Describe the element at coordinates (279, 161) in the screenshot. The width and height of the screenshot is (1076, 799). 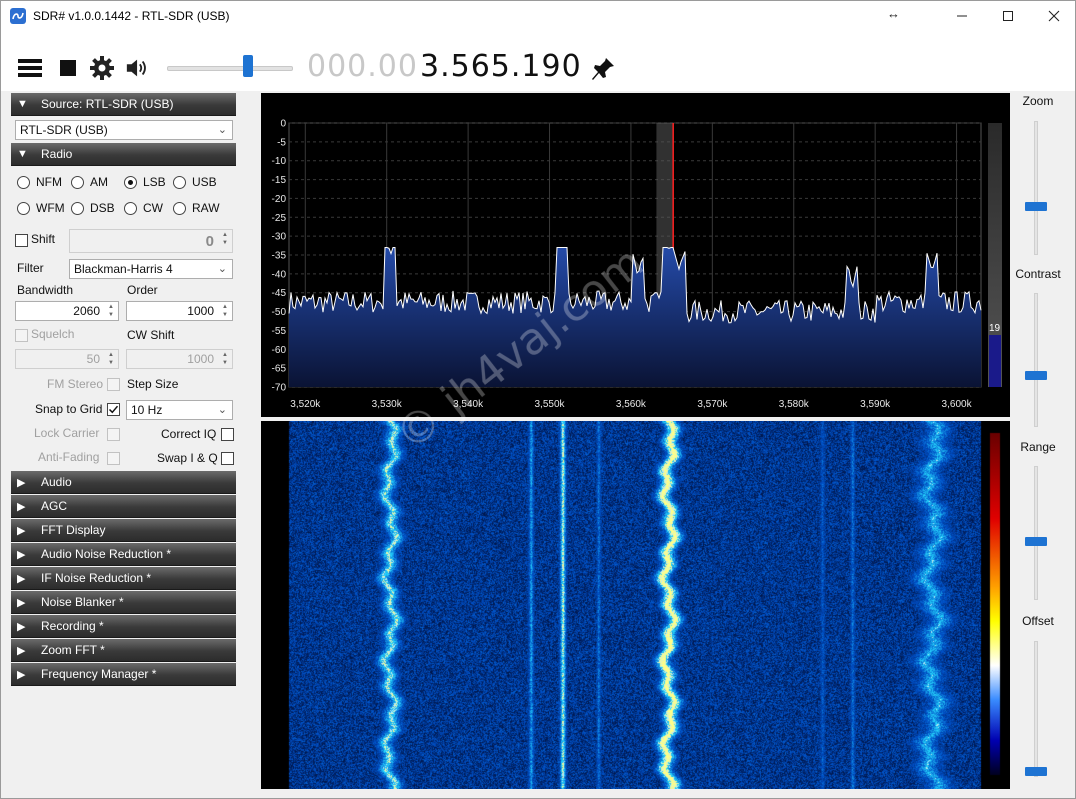
I see `y-tick-label: -10` at that location.